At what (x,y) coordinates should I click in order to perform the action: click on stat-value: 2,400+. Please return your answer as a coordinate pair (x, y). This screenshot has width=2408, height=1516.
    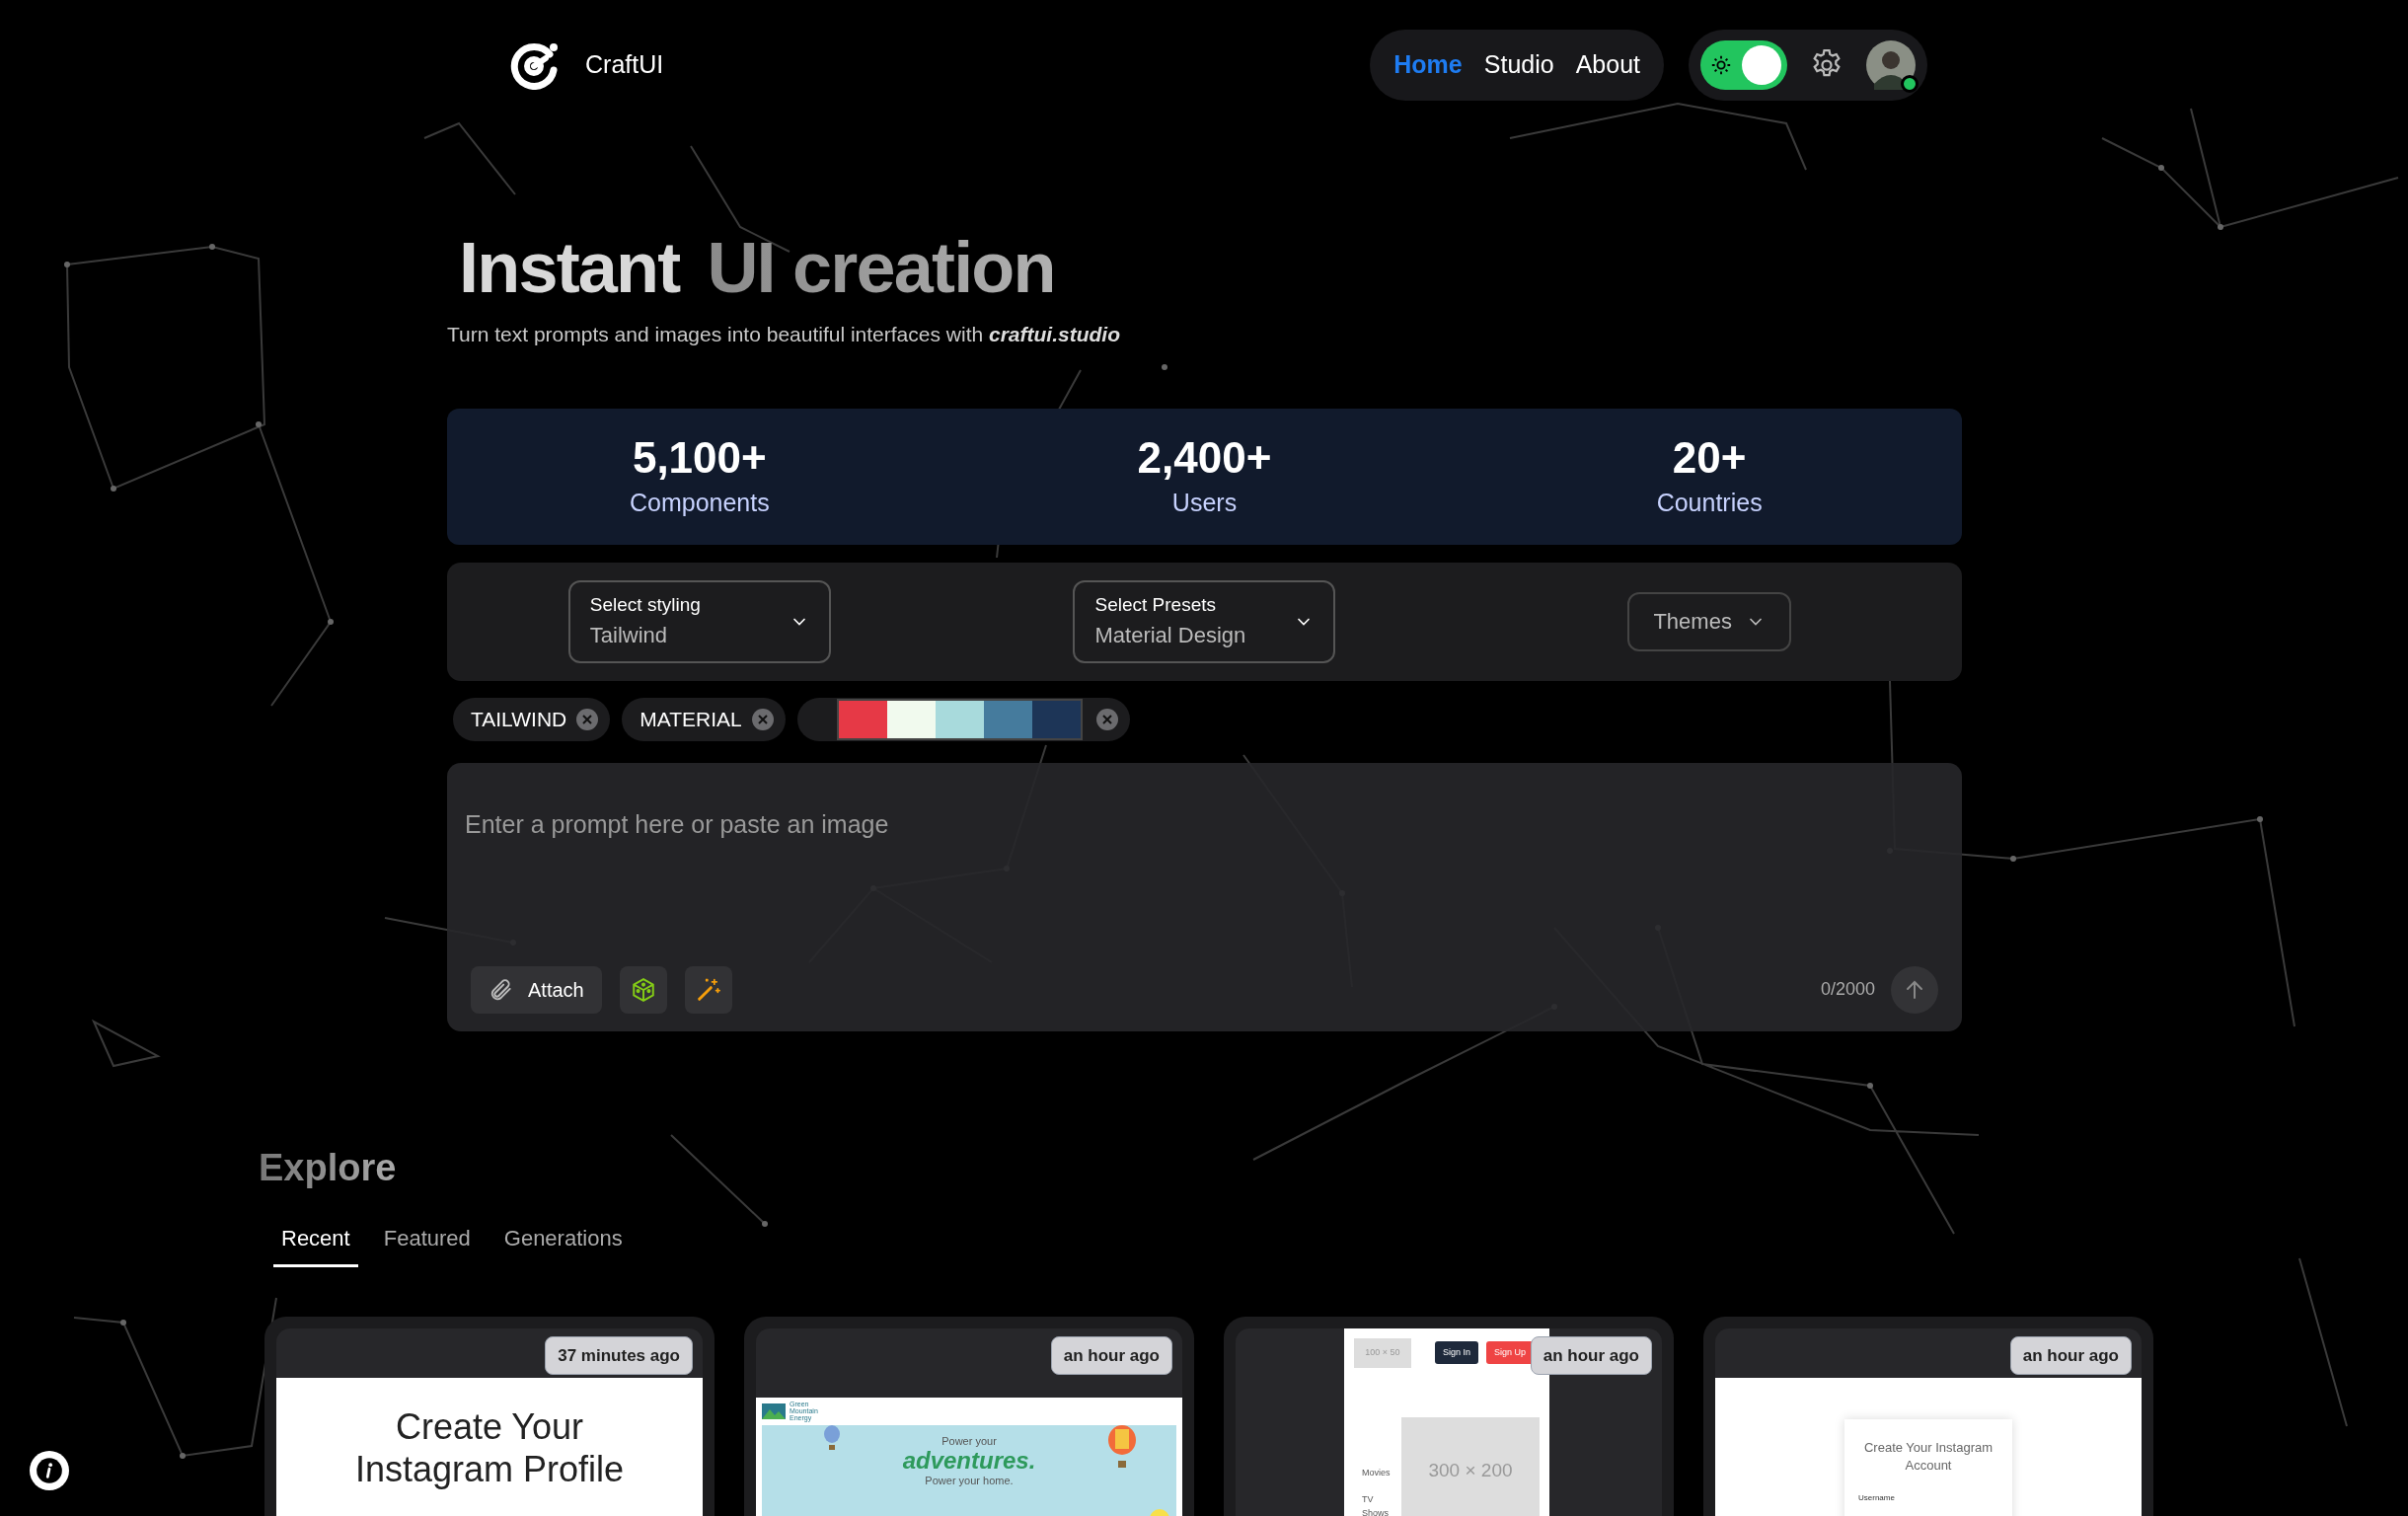
    Looking at the image, I should click on (1204, 459).